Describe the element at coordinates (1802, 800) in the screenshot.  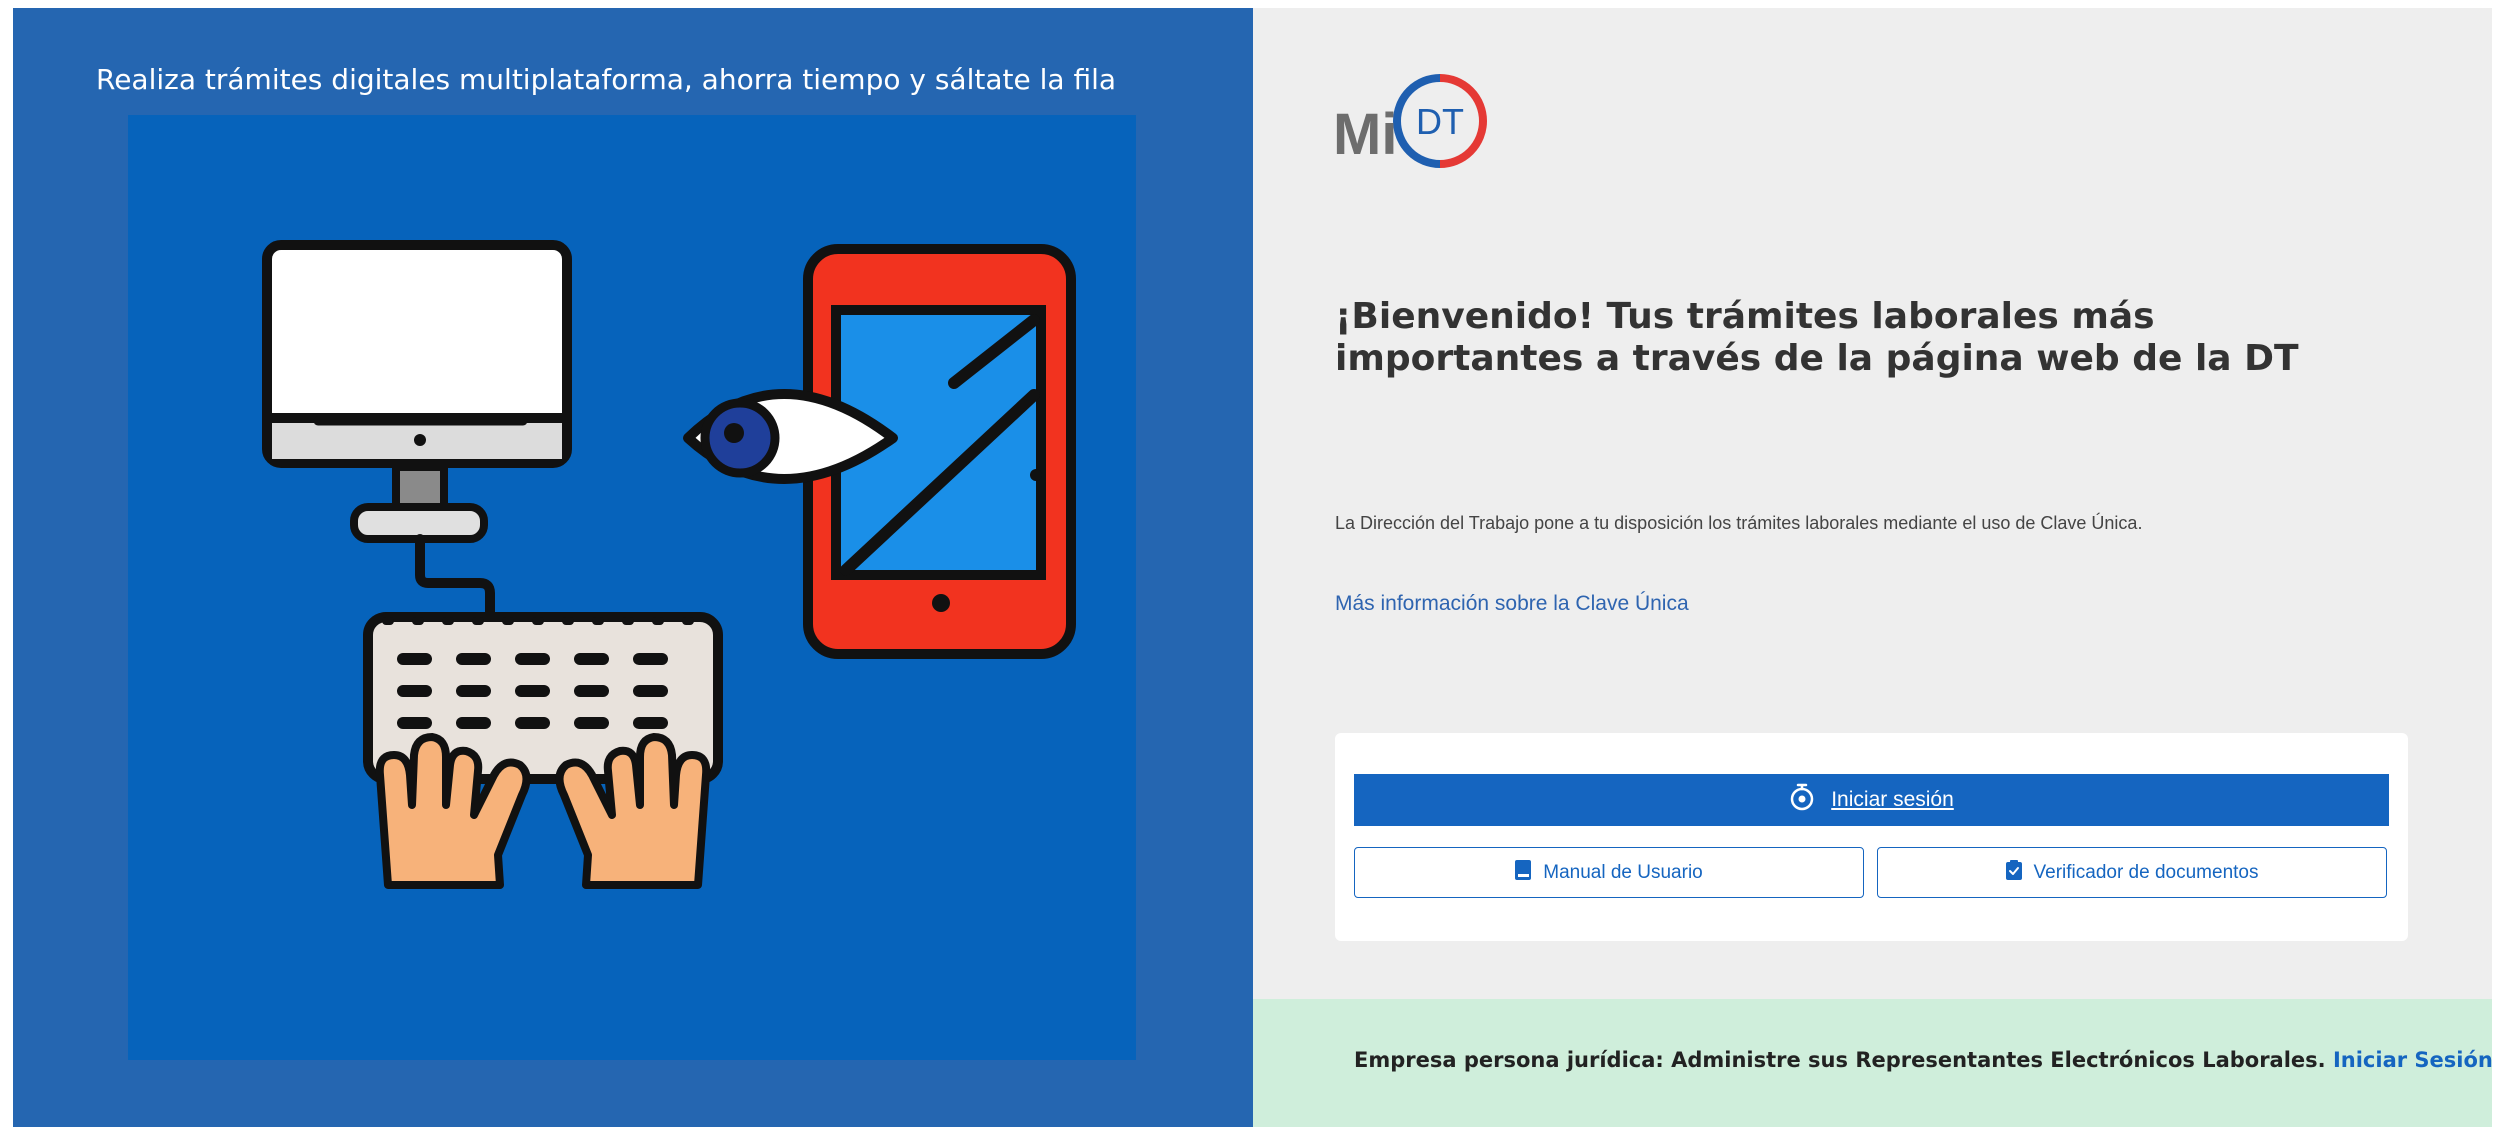
I see `clave-unica-icon` at that location.